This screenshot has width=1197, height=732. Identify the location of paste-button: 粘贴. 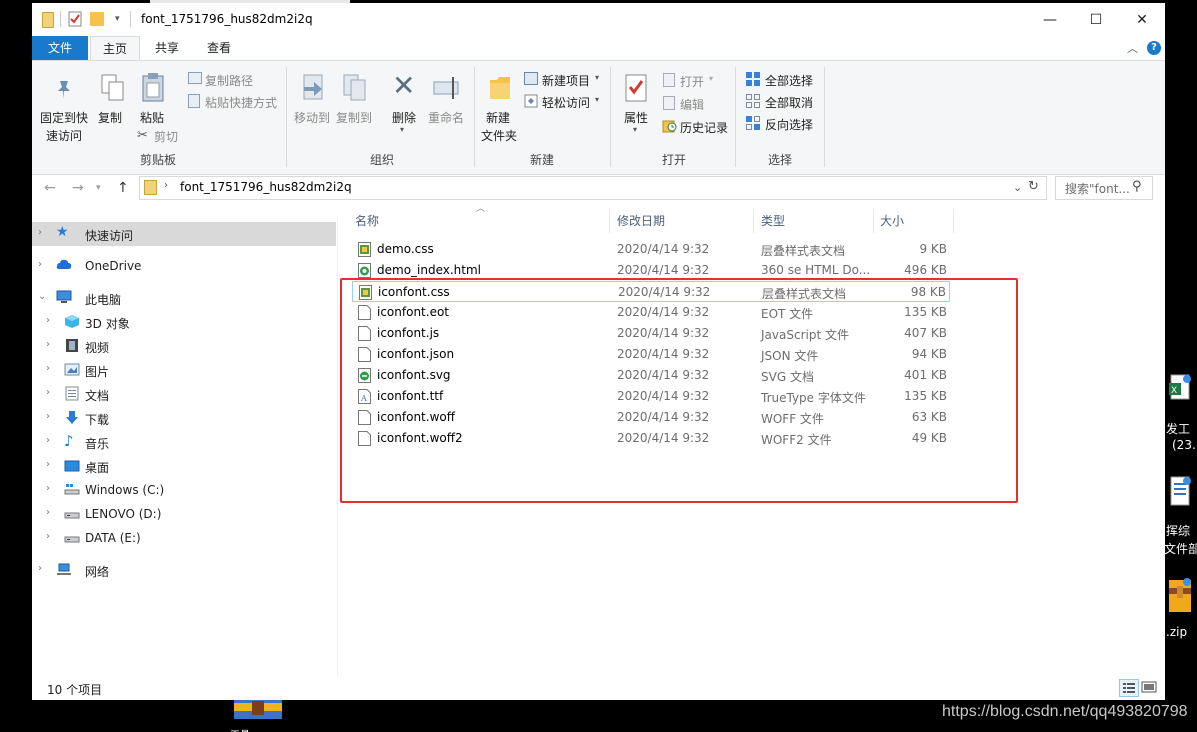
(152, 117).